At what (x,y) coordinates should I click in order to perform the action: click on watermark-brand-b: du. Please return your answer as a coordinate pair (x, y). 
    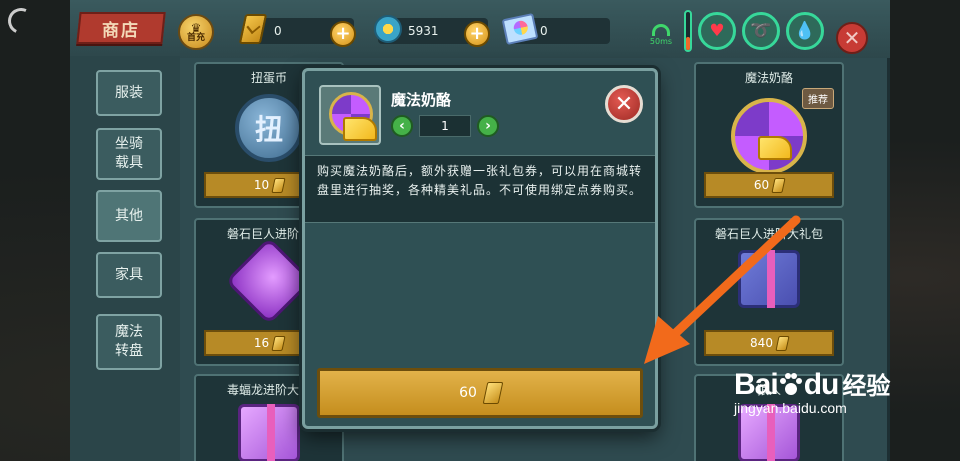
    Looking at the image, I should click on (821, 384).